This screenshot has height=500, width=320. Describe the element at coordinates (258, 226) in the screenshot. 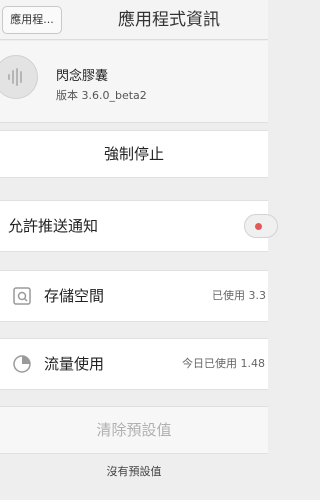

I see `toggle-indicator` at that location.